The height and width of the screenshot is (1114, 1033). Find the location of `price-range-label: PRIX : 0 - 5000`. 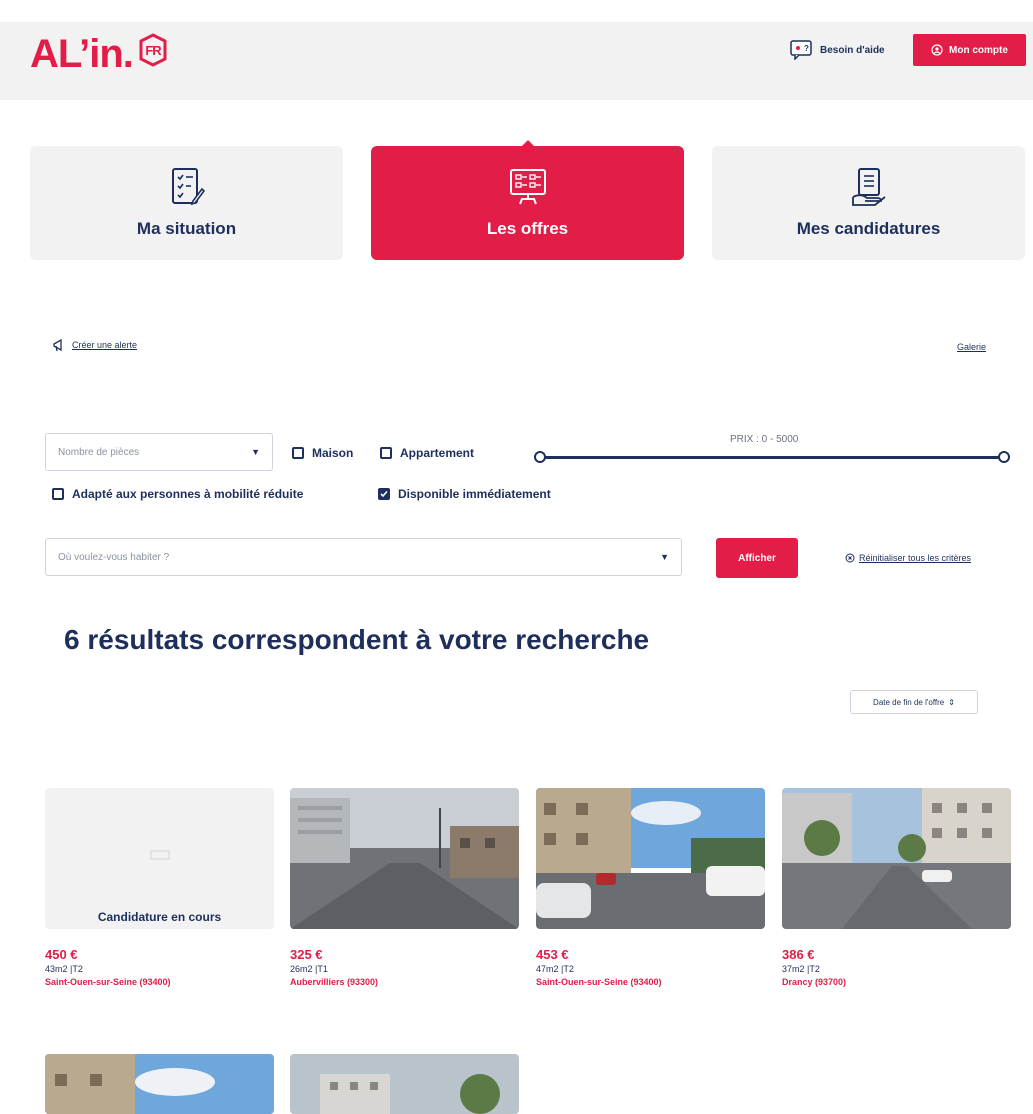

price-range-label: PRIX : 0 - 5000 is located at coordinates (764, 439).